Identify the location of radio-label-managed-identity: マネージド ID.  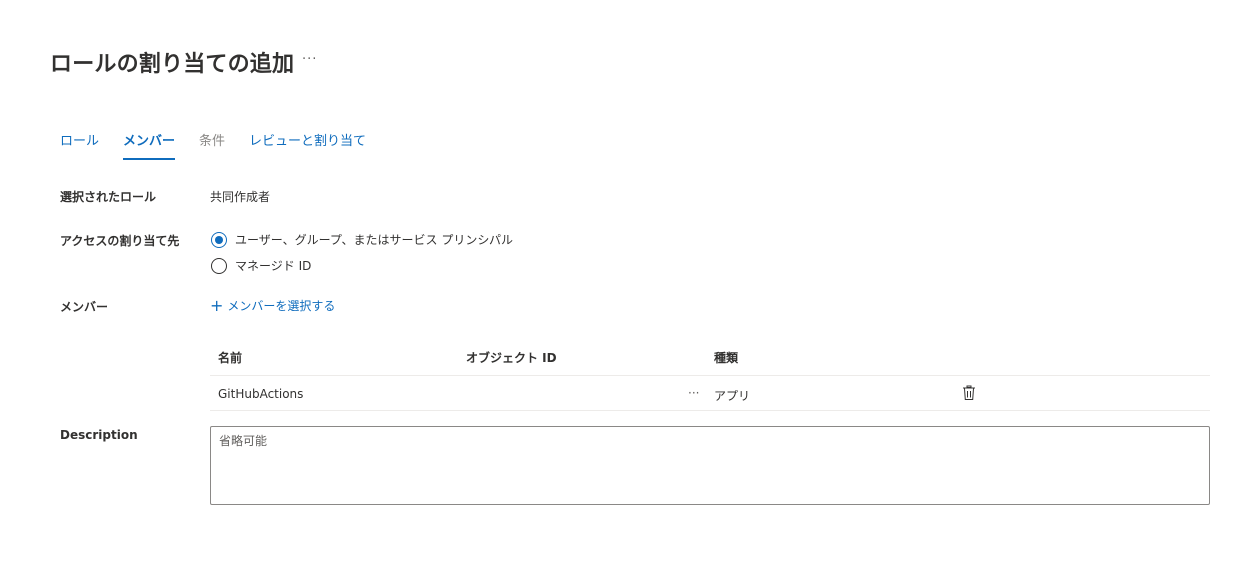
(273, 266).